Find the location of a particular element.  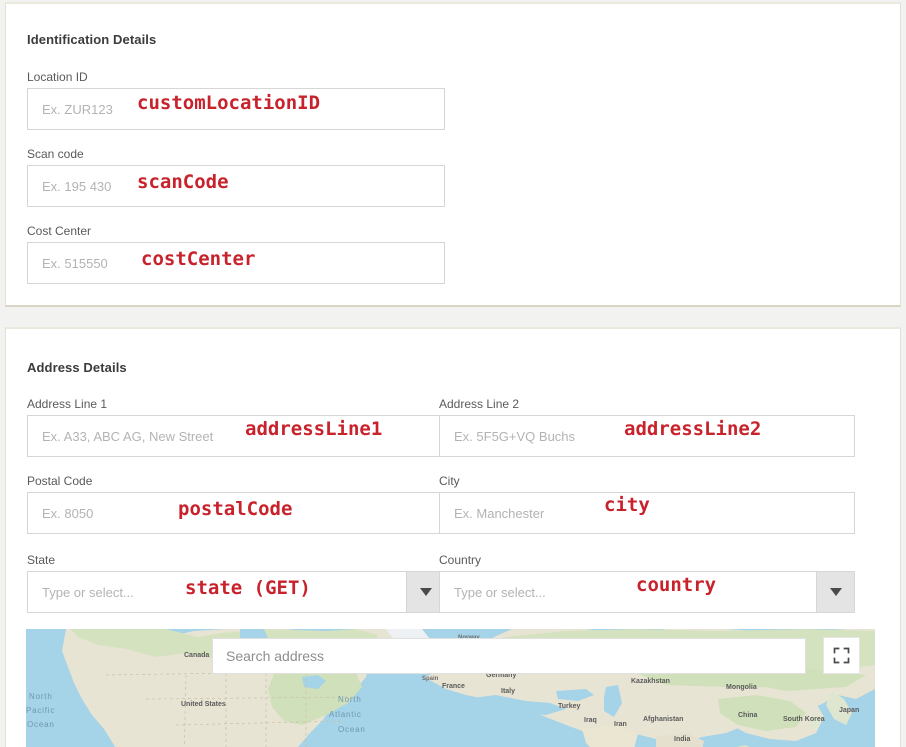

field-label-location-id: Location ID is located at coordinates (57, 77).